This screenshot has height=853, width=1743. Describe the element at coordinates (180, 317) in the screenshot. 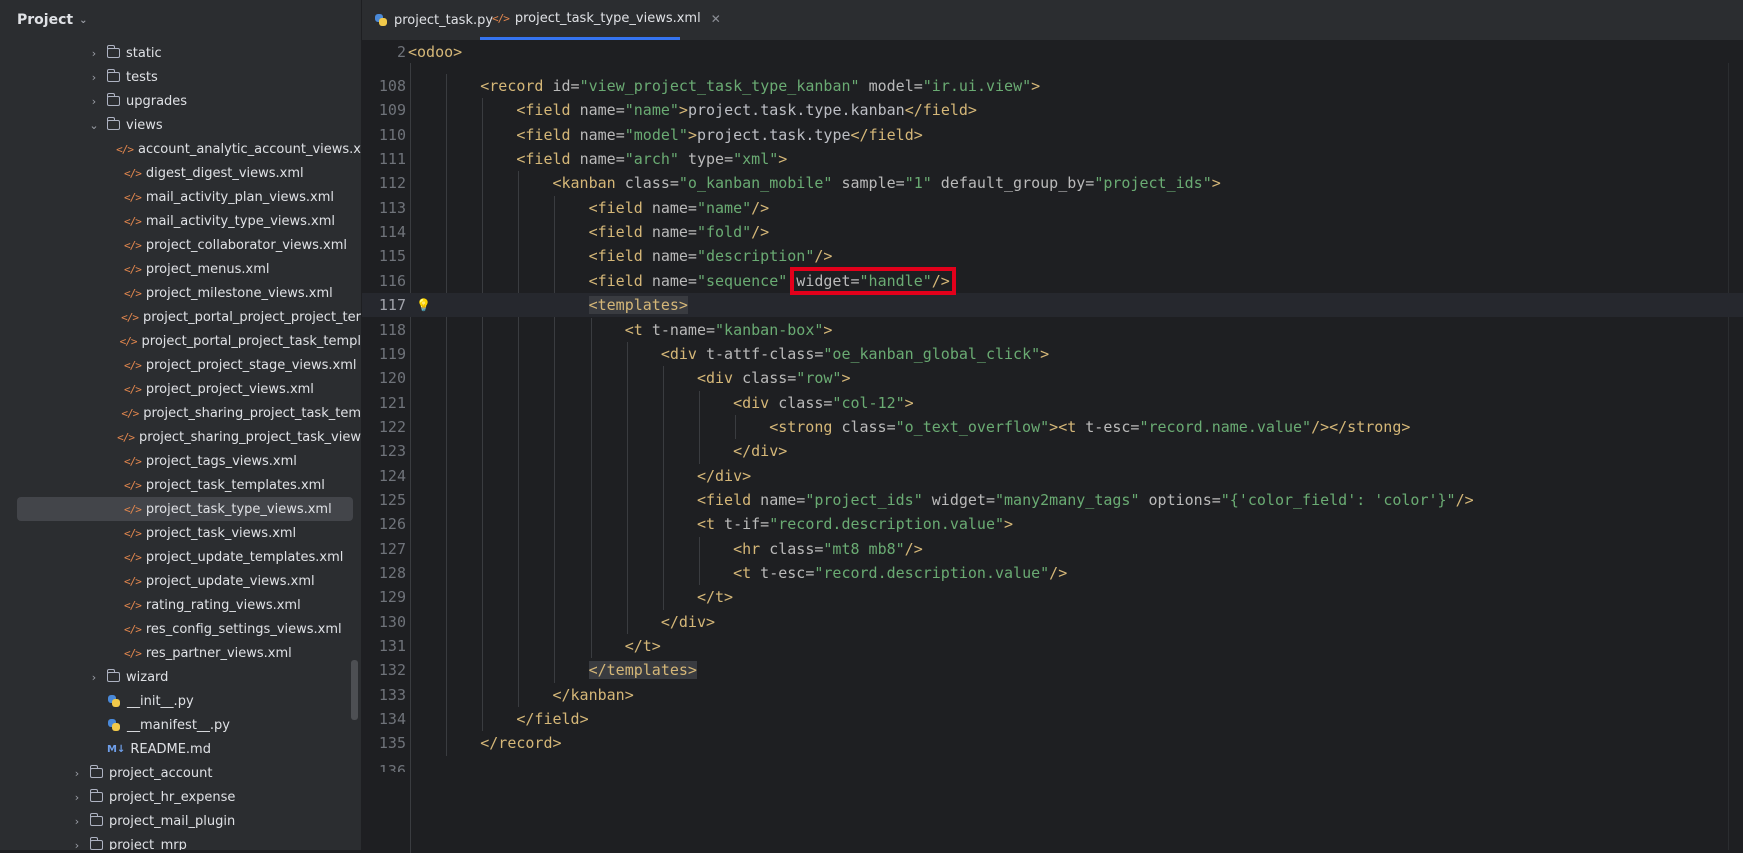

I see `tree-item: </> project_portal_project_project_ter` at that location.